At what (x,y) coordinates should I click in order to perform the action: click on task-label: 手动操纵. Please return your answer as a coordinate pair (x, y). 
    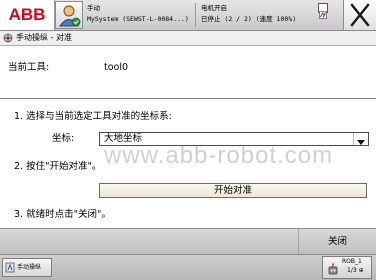
    Looking at the image, I should click on (29, 267).